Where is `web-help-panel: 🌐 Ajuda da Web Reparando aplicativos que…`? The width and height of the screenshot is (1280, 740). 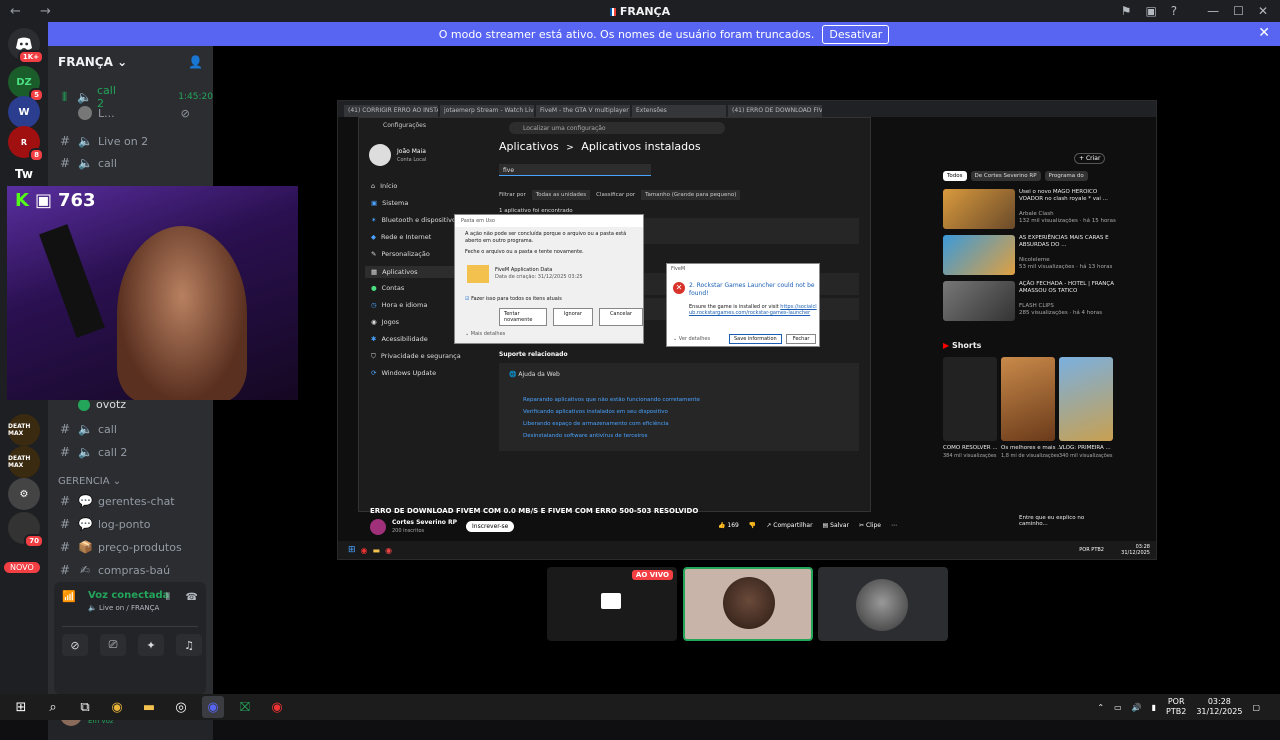
web-help-panel: 🌐 Ajuda da Web Reparando aplicativos que… is located at coordinates (679, 407).